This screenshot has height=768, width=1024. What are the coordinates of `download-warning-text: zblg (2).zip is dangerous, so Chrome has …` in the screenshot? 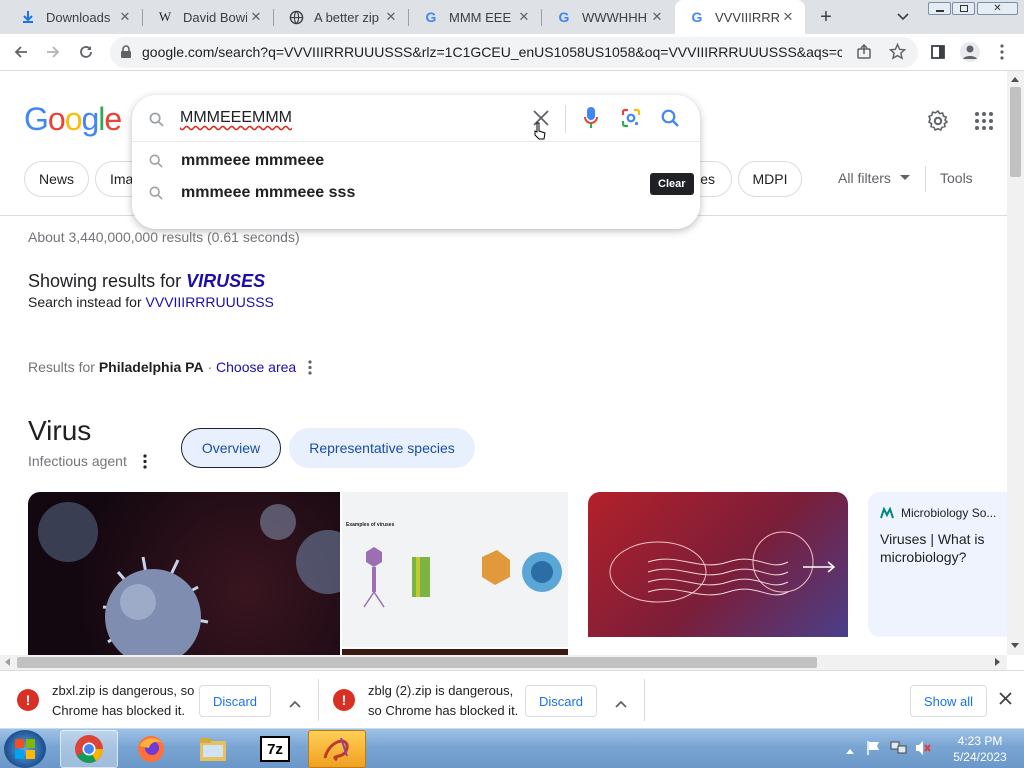 It's located at (443, 701).